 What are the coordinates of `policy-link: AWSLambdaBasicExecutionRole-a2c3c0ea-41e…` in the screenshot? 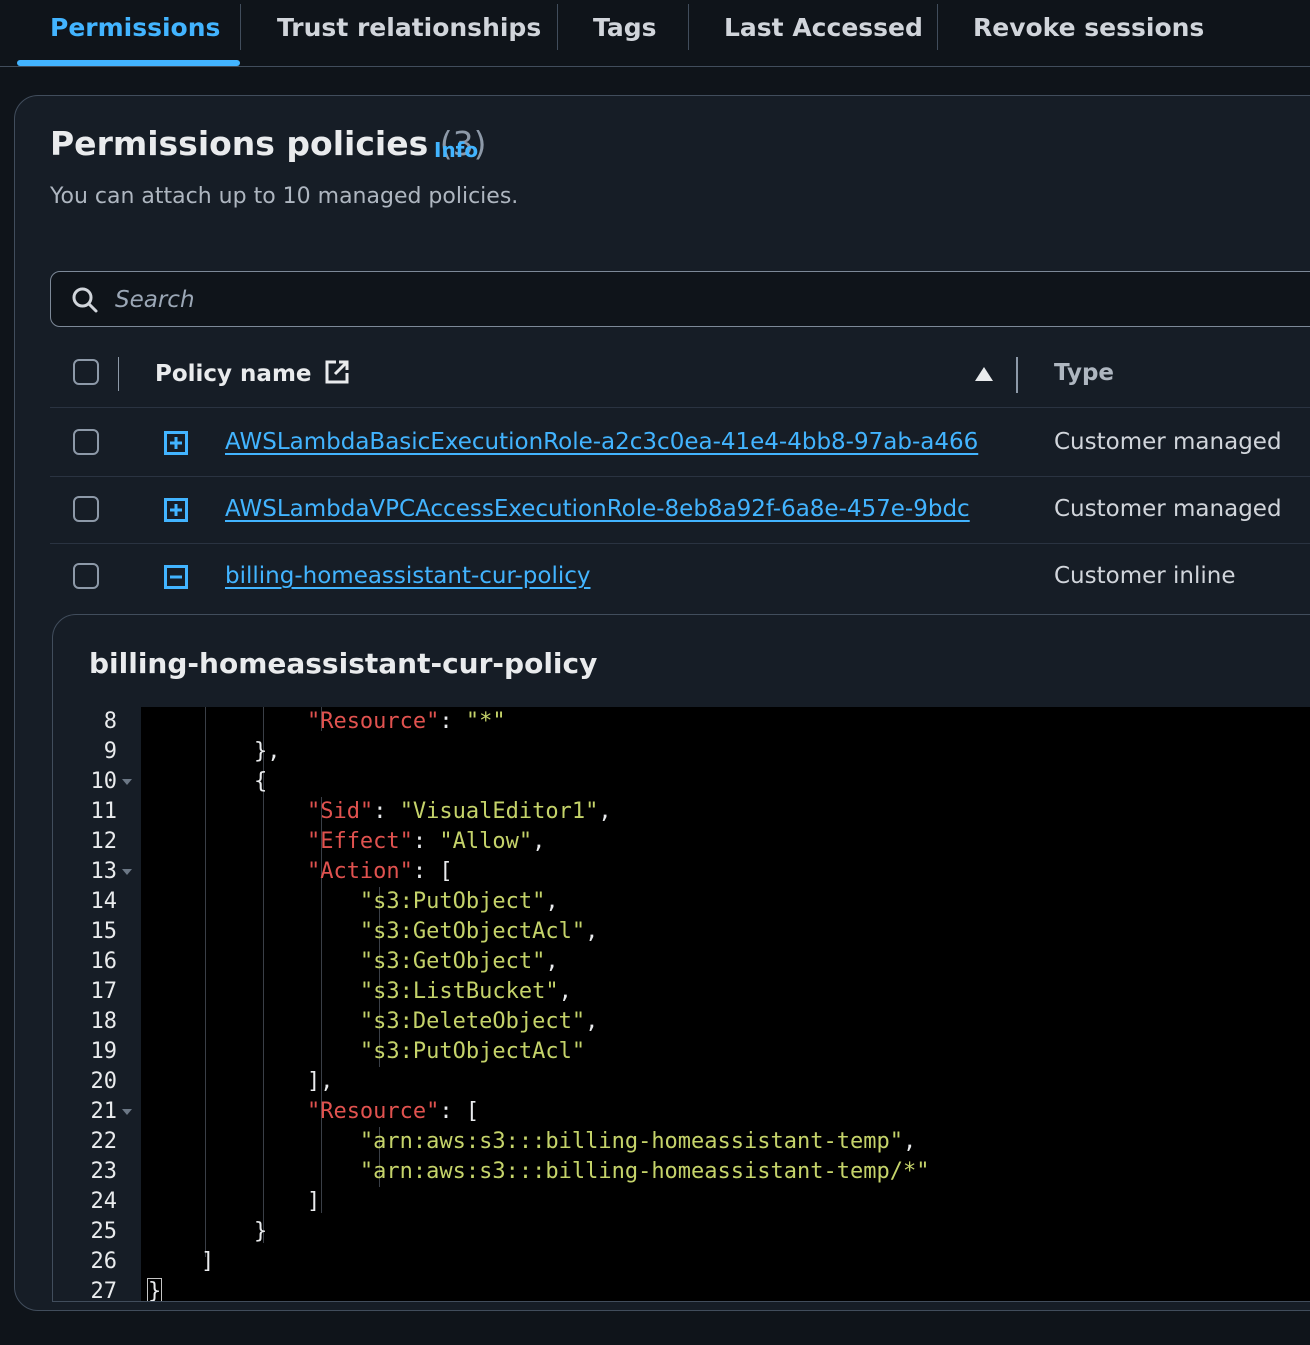 It's located at (605, 442).